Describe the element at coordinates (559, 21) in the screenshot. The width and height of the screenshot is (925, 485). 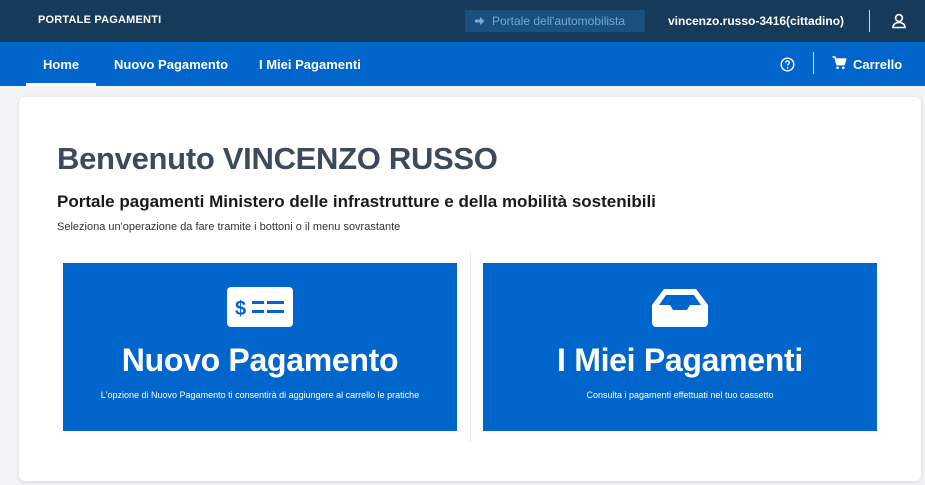
I see `automobilista-portal-label: Portale dell'automobilista` at that location.